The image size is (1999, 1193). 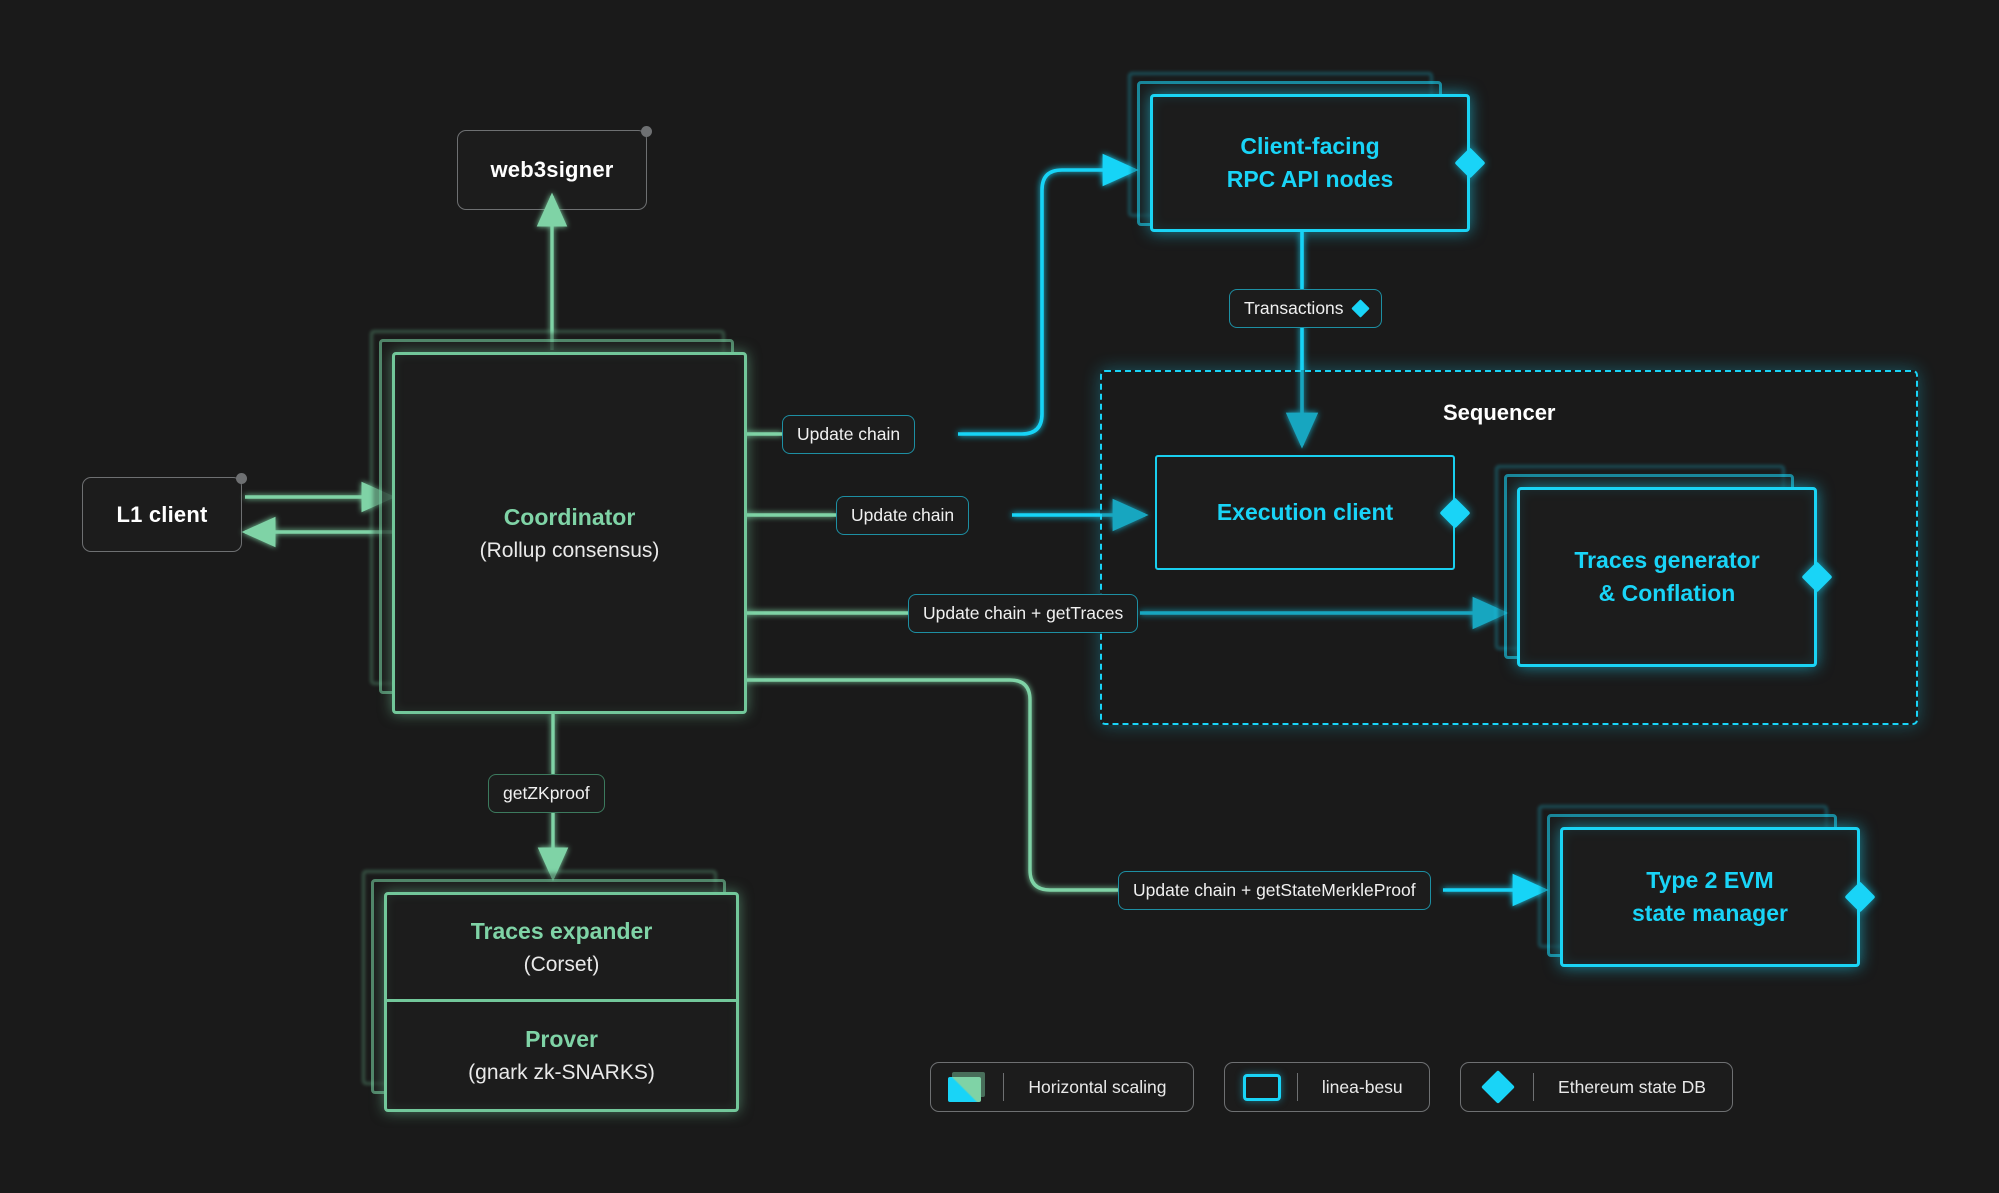 I want to click on legend-item-ethereum-state-db-label: Ethereum state DB, so click(x=1632, y=1086).